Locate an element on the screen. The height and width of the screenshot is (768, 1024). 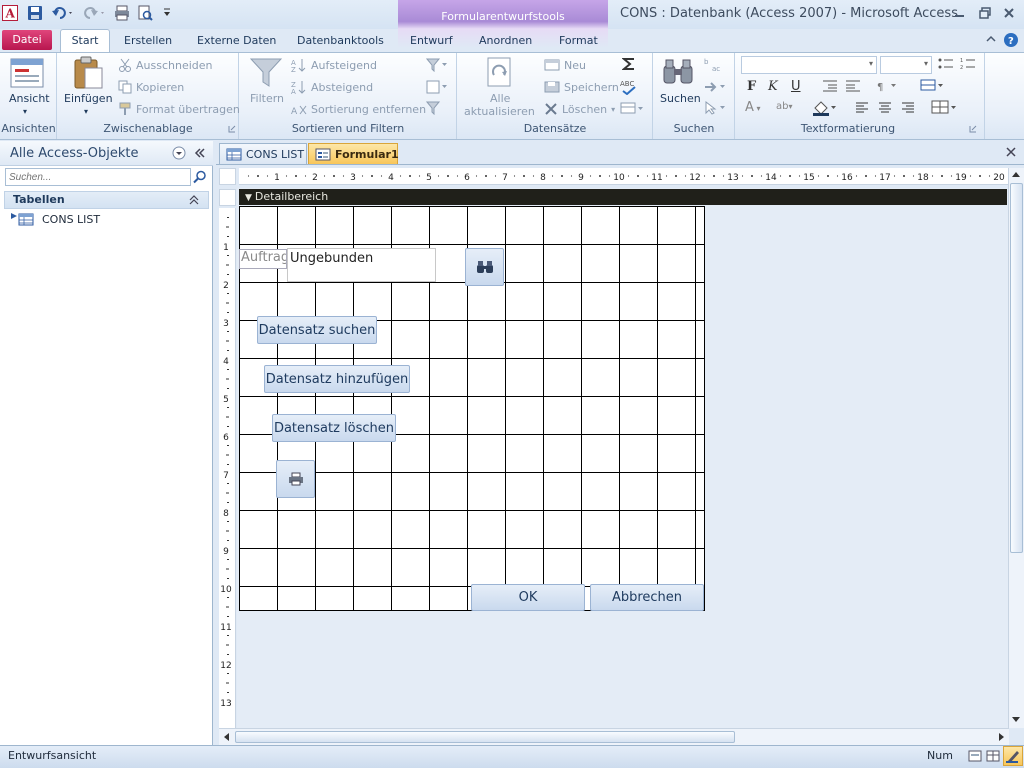
tab-entwurf: Entwurf is located at coordinates (431, 41).